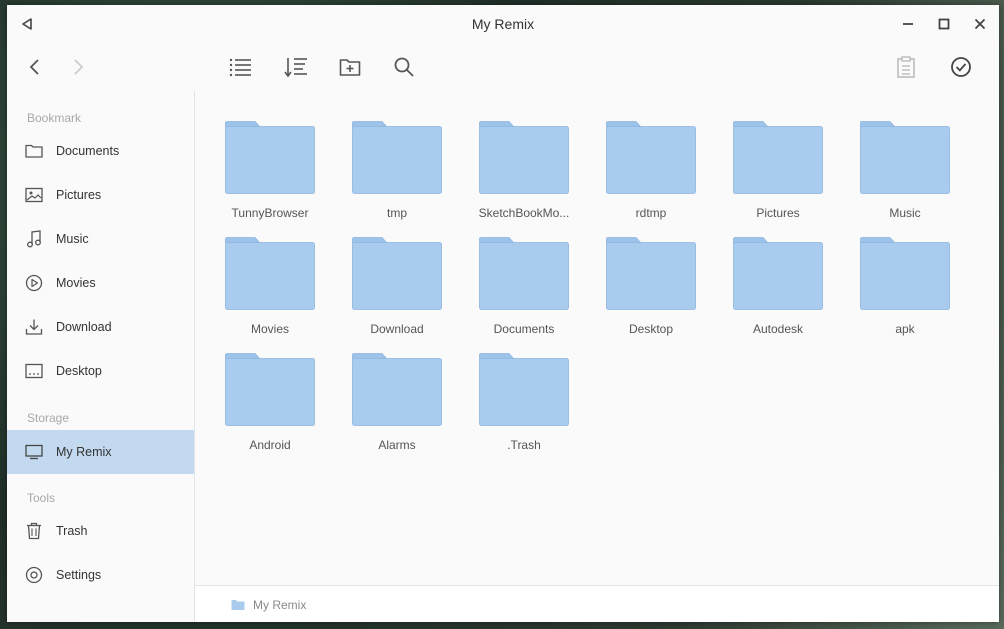  I want to click on section-label-bookmark: Bookmark, so click(54, 118).